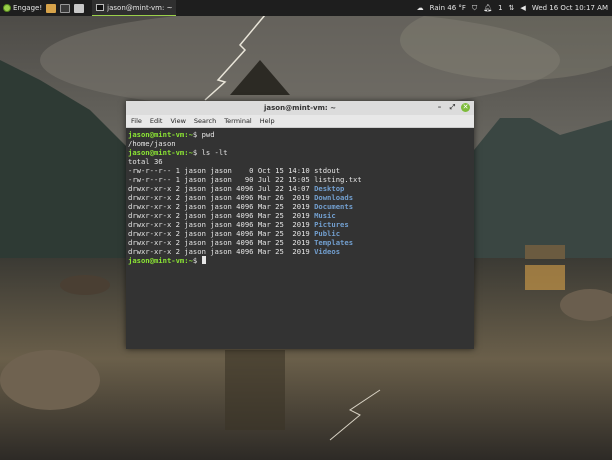 The image size is (612, 460). Describe the element at coordinates (448, 8) in the screenshot. I see `weather-text: Rain 46 °F` at that location.